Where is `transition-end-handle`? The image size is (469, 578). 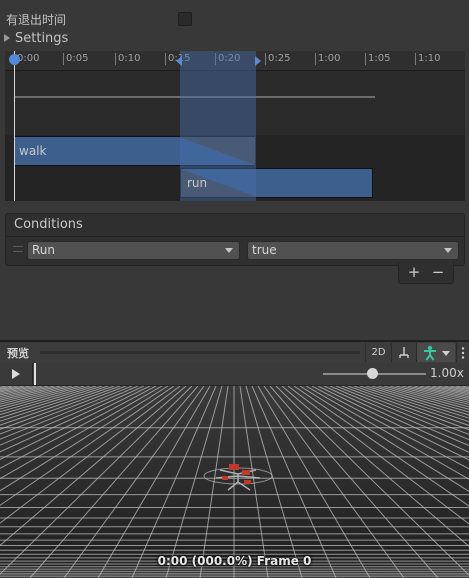
transition-end-handle is located at coordinates (258, 61).